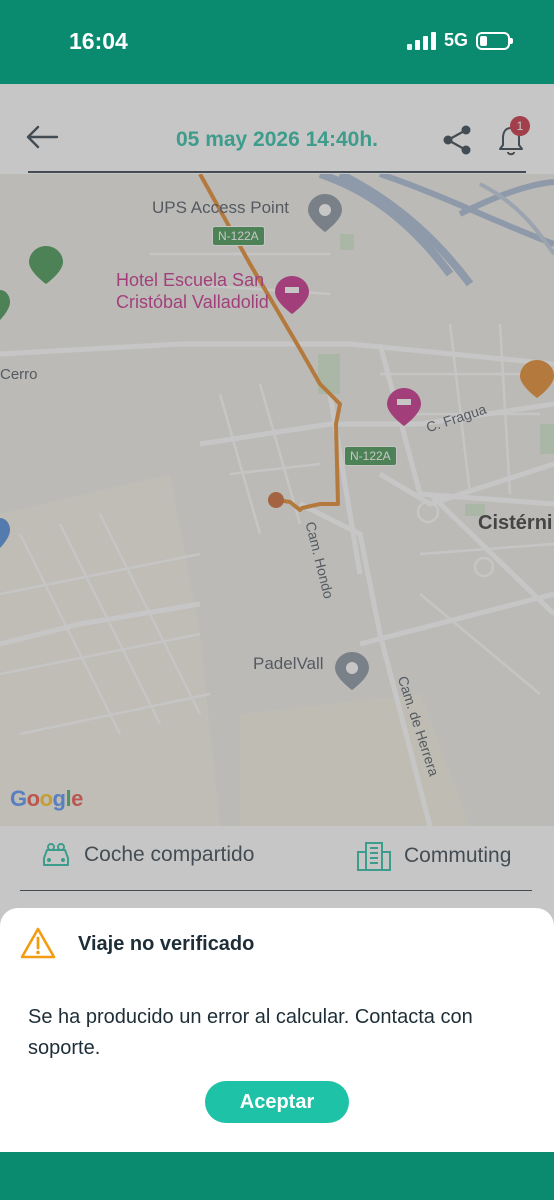  Describe the element at coordinates (455, 40) in the screenshot. I see `network-label: 5G` at that location.